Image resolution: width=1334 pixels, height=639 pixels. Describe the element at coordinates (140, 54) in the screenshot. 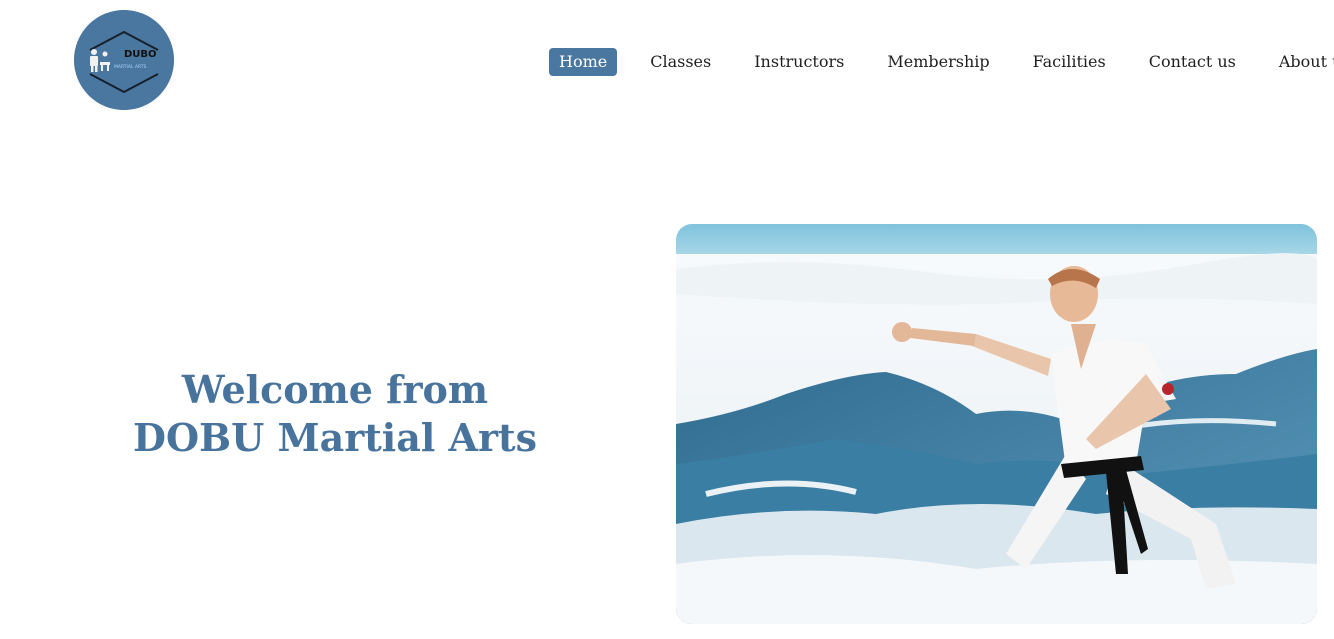

I see `logo-text: DUBO` at that location.